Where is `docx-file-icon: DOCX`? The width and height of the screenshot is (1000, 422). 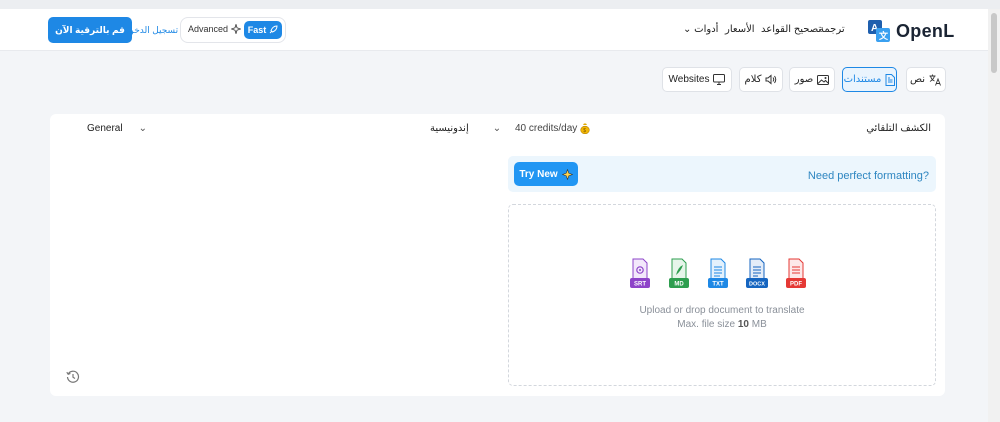 docx-file-icon: DOCX is located at coordinates (757, 275).